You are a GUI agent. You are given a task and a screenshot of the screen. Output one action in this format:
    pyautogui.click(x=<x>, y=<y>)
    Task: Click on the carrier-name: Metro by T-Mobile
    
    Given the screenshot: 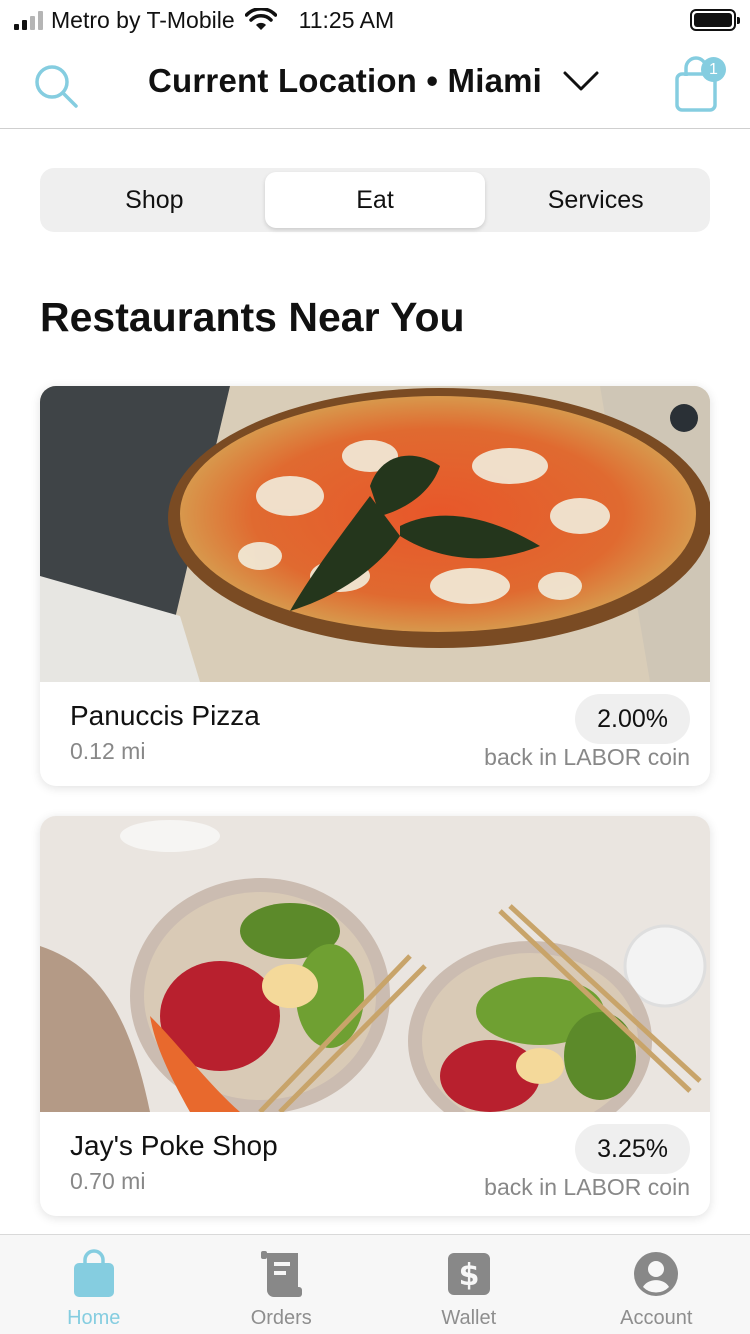 What is the action you would take?
    pyautogui.click(x=143, y=19)
    